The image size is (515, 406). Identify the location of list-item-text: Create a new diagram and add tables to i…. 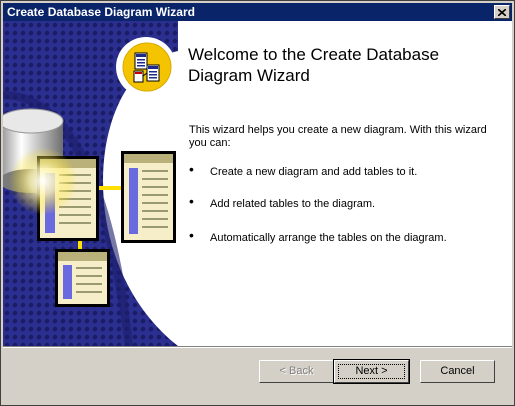
(314, 172).